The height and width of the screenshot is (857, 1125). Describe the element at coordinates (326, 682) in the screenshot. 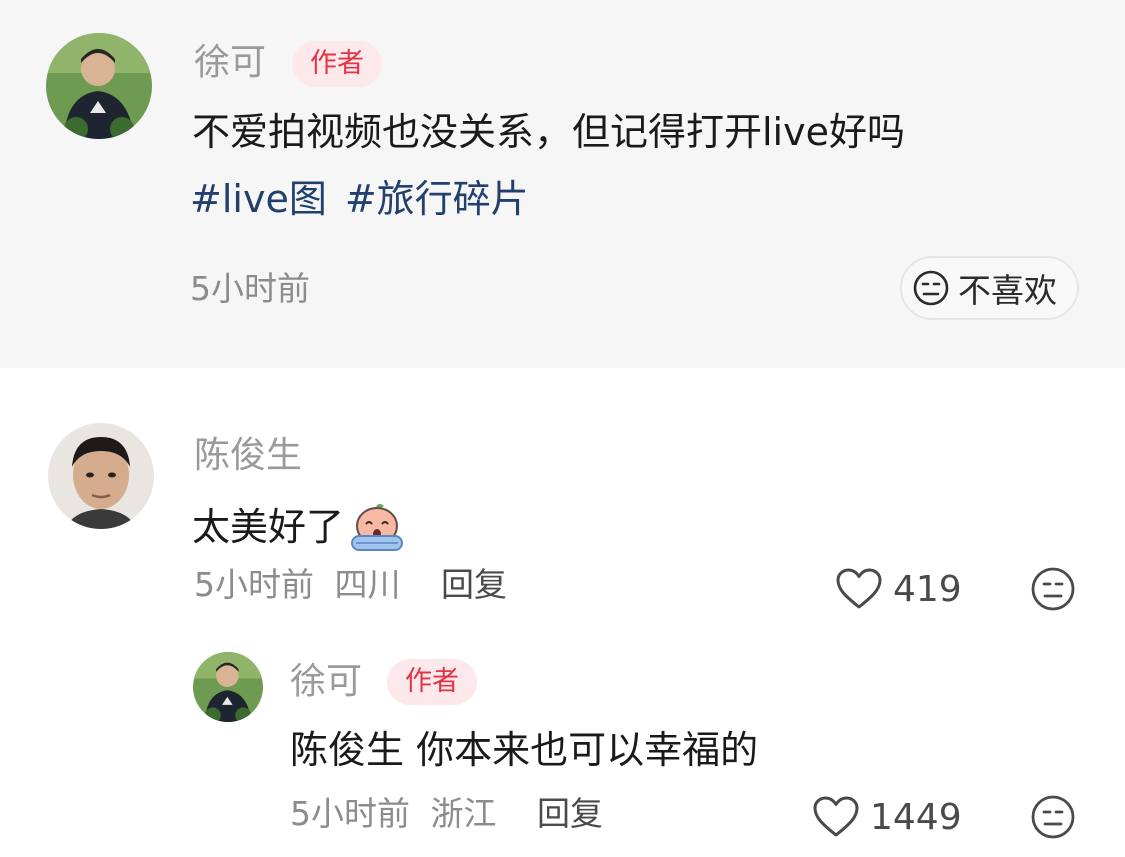

I see `replier-name: 徐可` at that location.